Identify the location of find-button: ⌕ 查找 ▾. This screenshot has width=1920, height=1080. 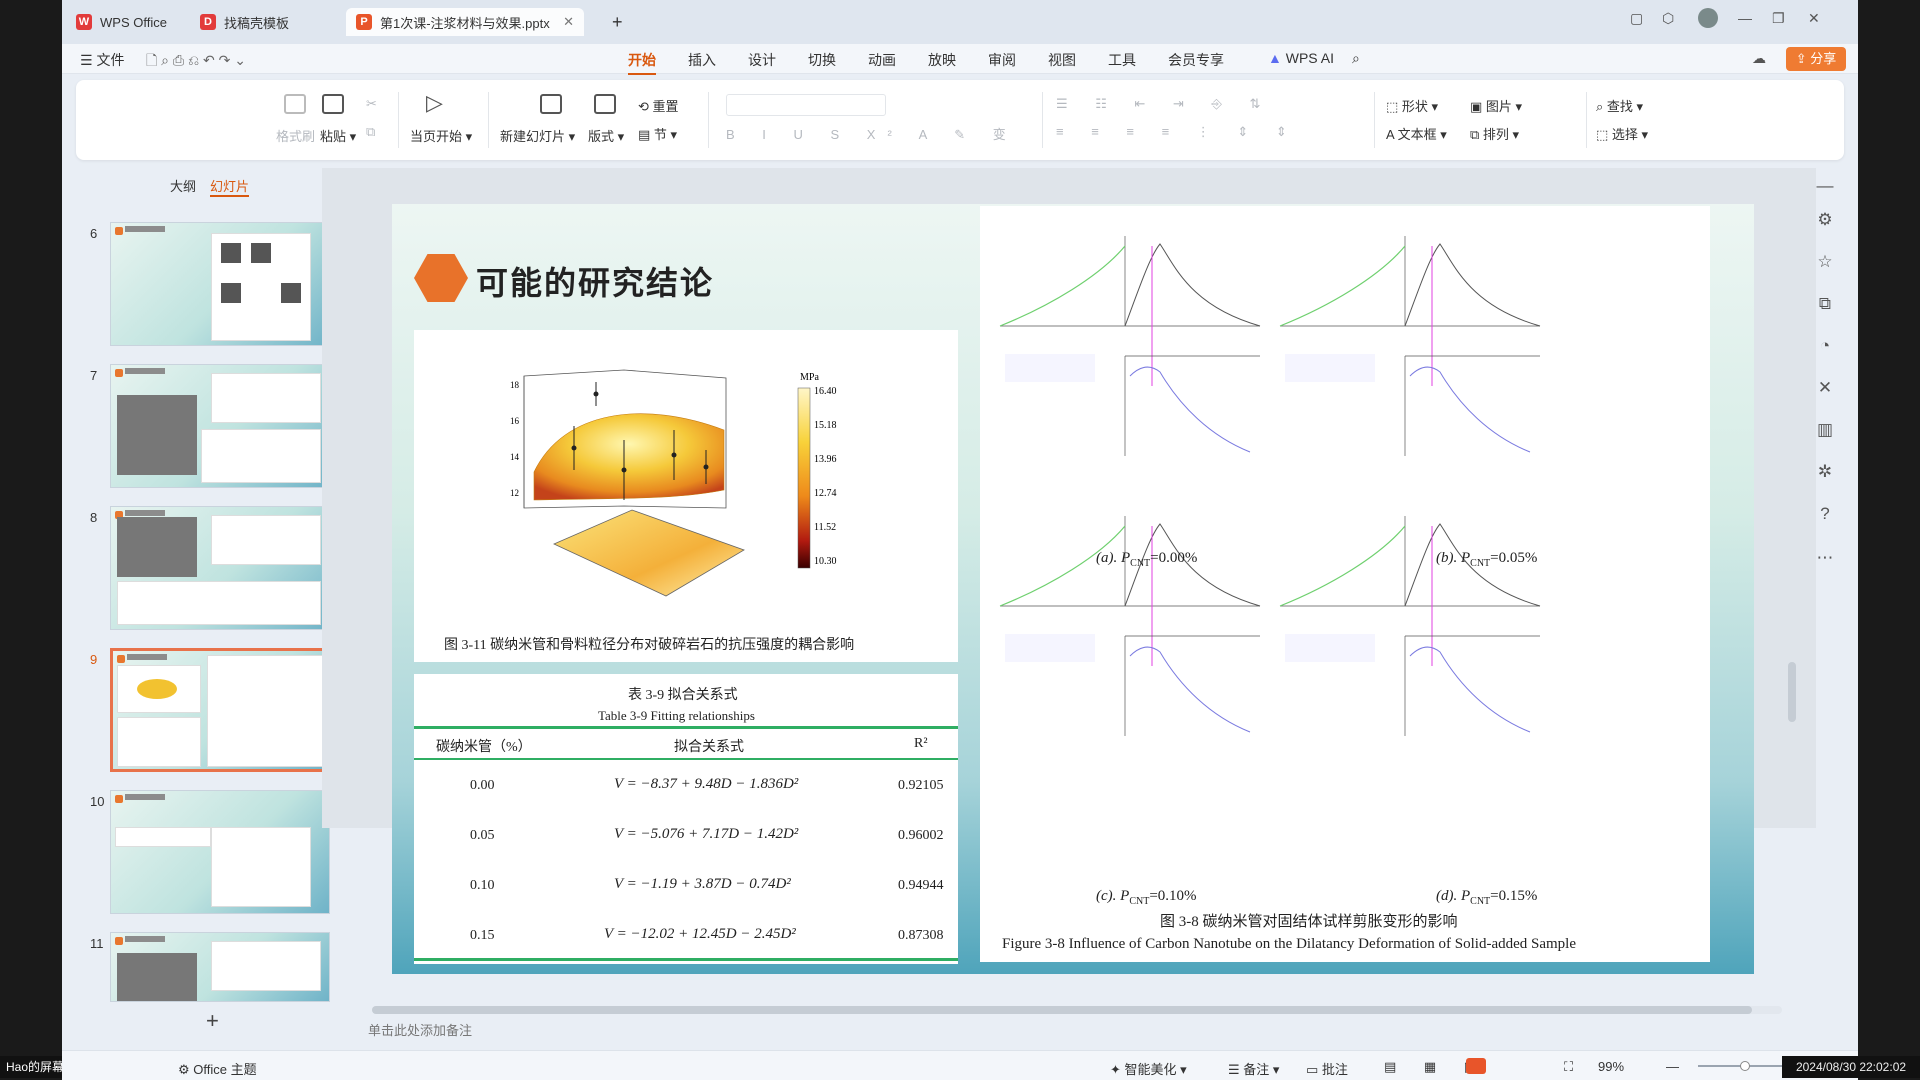
(1619, 105).